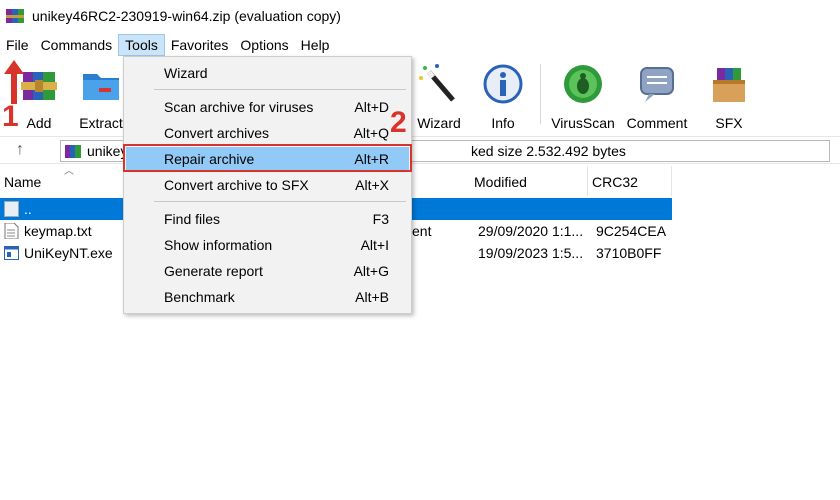 The width and height of the screenshot is (840, 500). I want to click on info-icon, so click(503, 84).